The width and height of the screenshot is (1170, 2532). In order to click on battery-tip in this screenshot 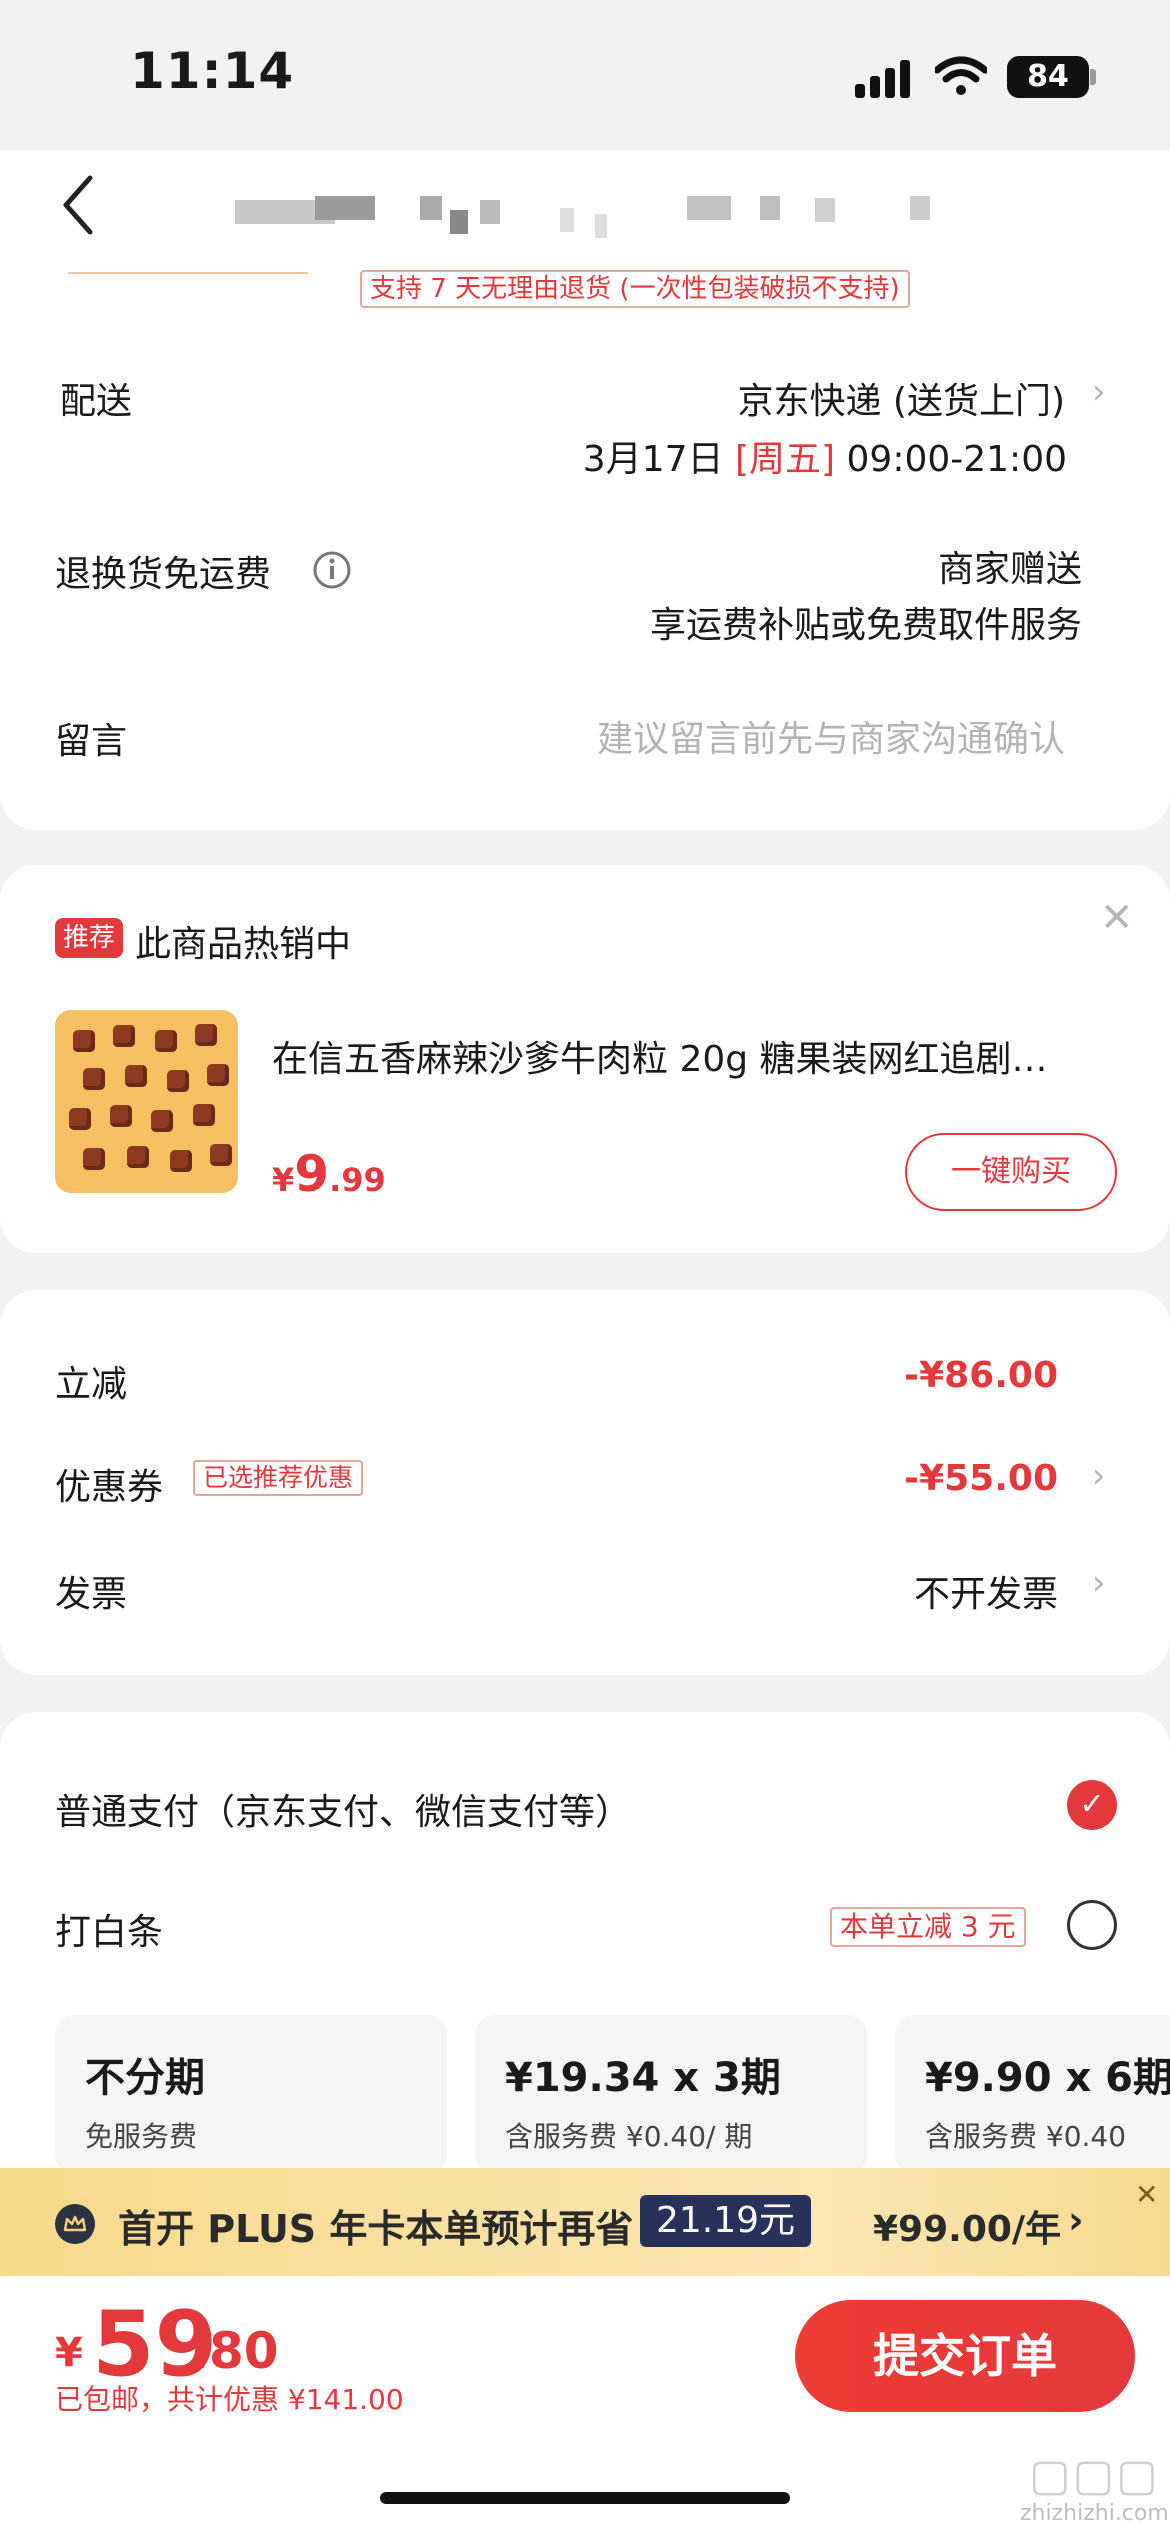, I will do `click(1093, 77)`.